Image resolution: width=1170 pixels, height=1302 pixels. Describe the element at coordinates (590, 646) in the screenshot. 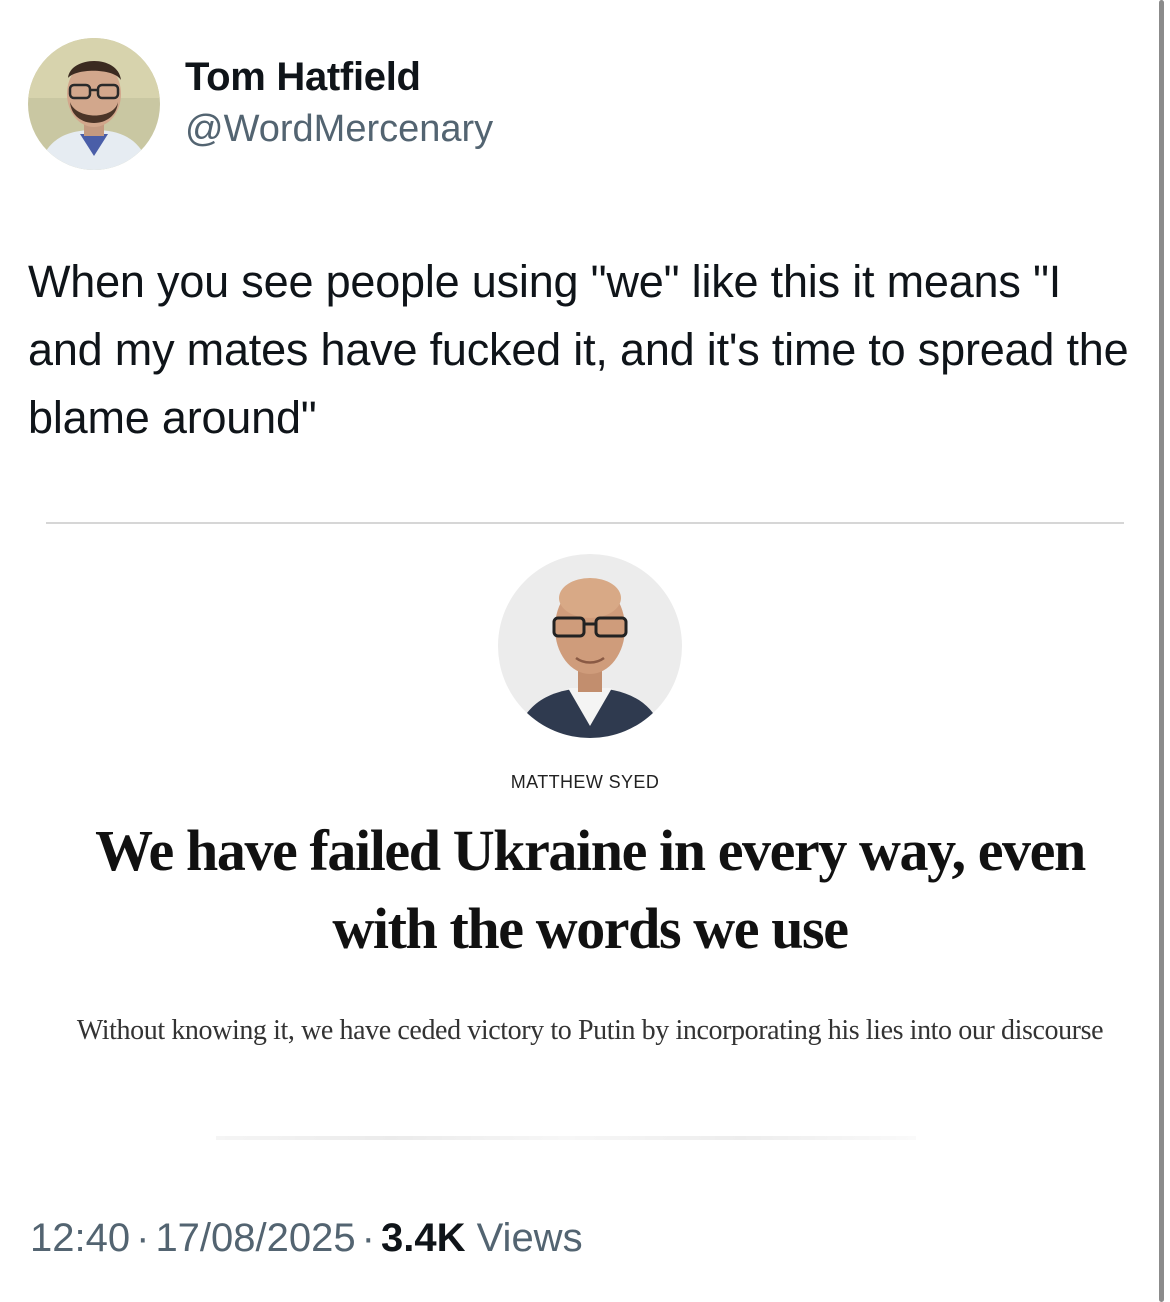

I see `article-author-photo` at that location.